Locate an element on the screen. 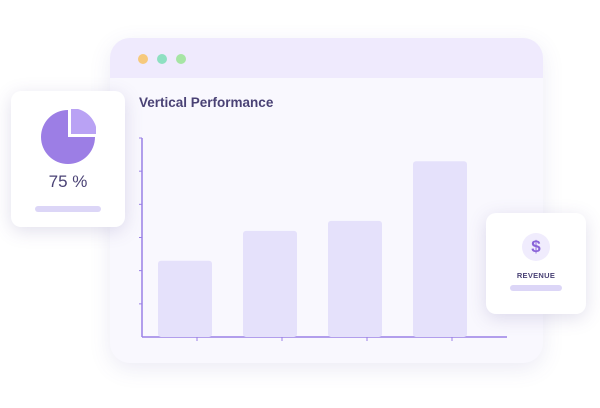  dollar-sign-icon: $ is located at coordinates (536, 247).